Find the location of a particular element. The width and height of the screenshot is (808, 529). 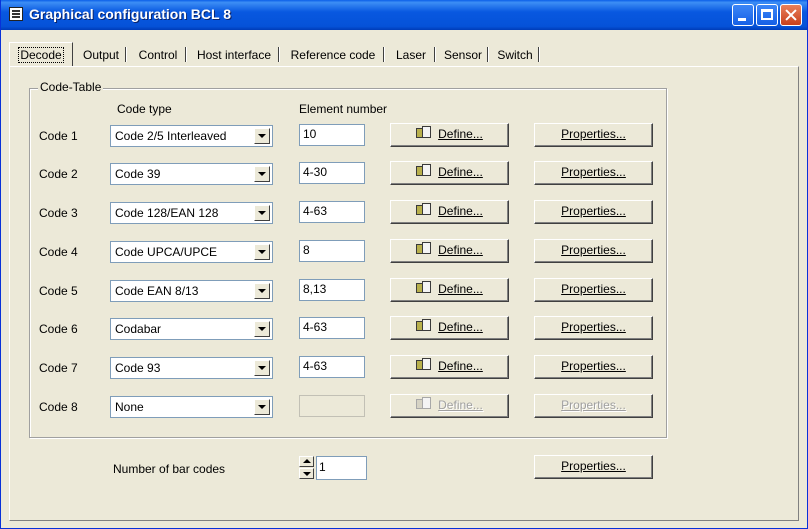

element-number-input: 4-30 is located at coordinates (332, 173).